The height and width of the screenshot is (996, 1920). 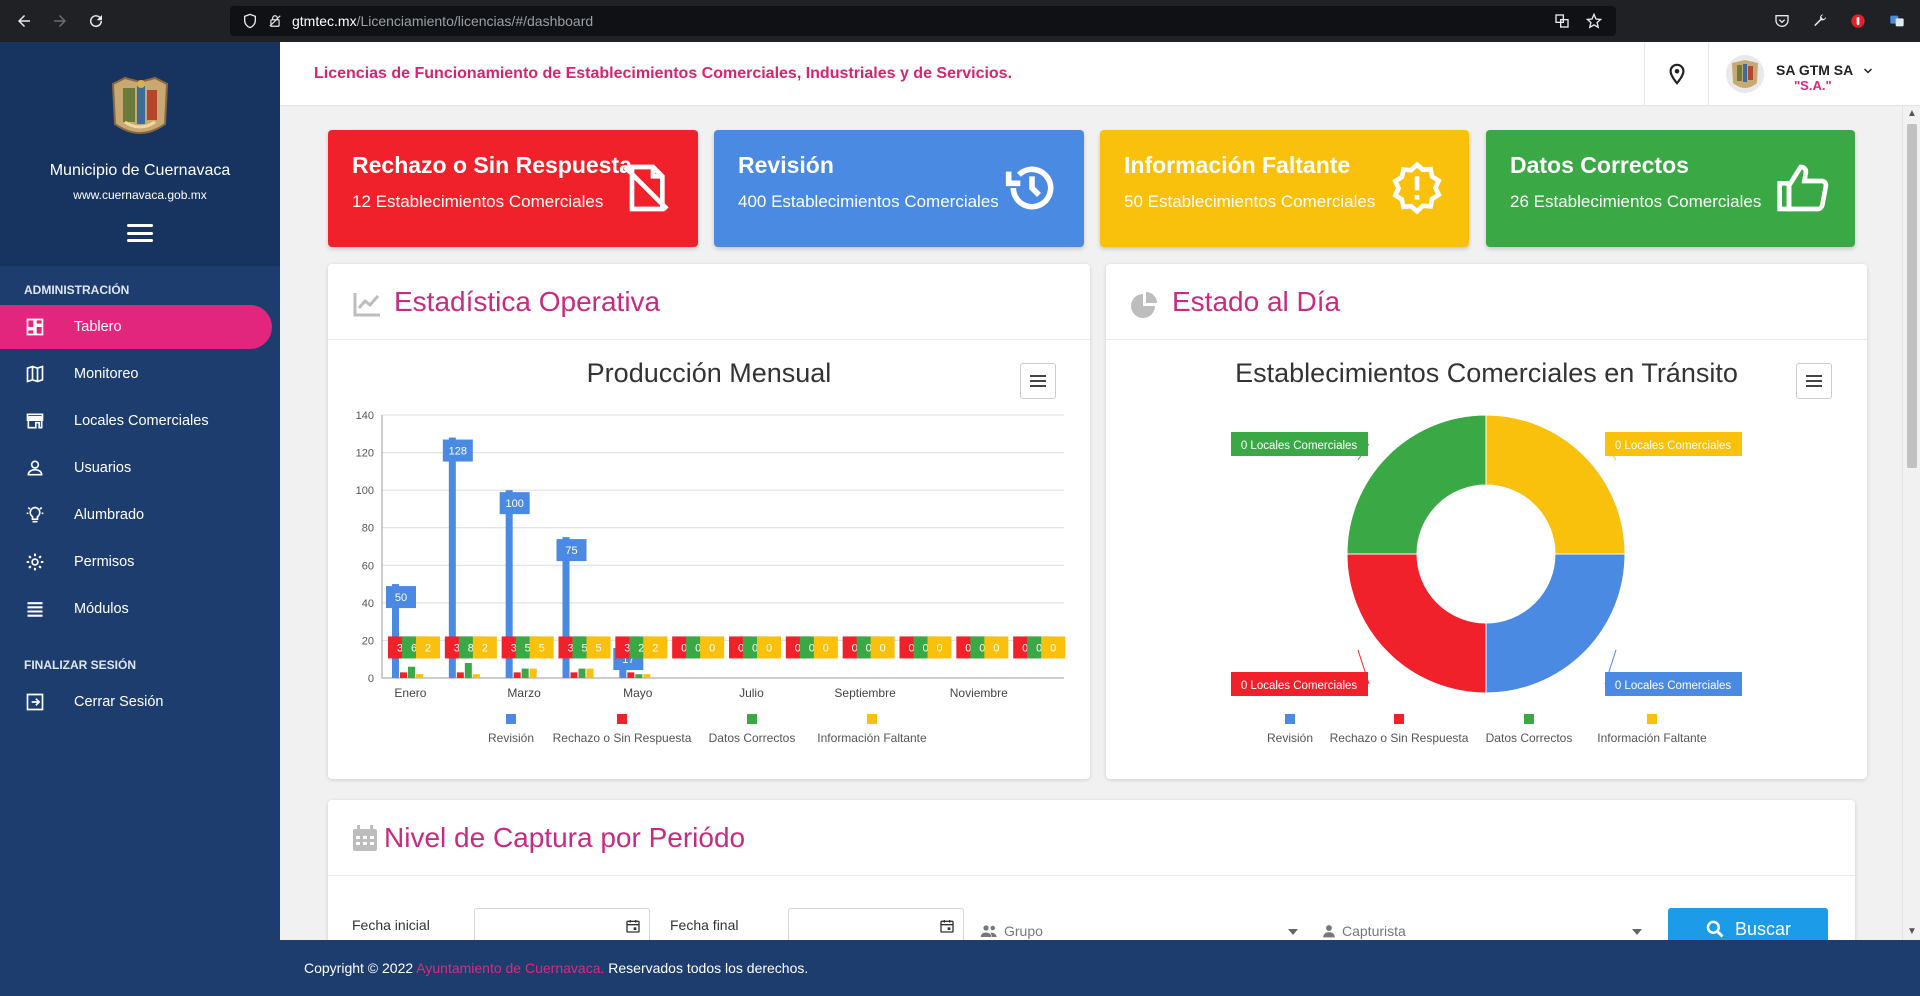 I want to click on footer-prefix: Copyright © 2022, so click(x=360, y=968).